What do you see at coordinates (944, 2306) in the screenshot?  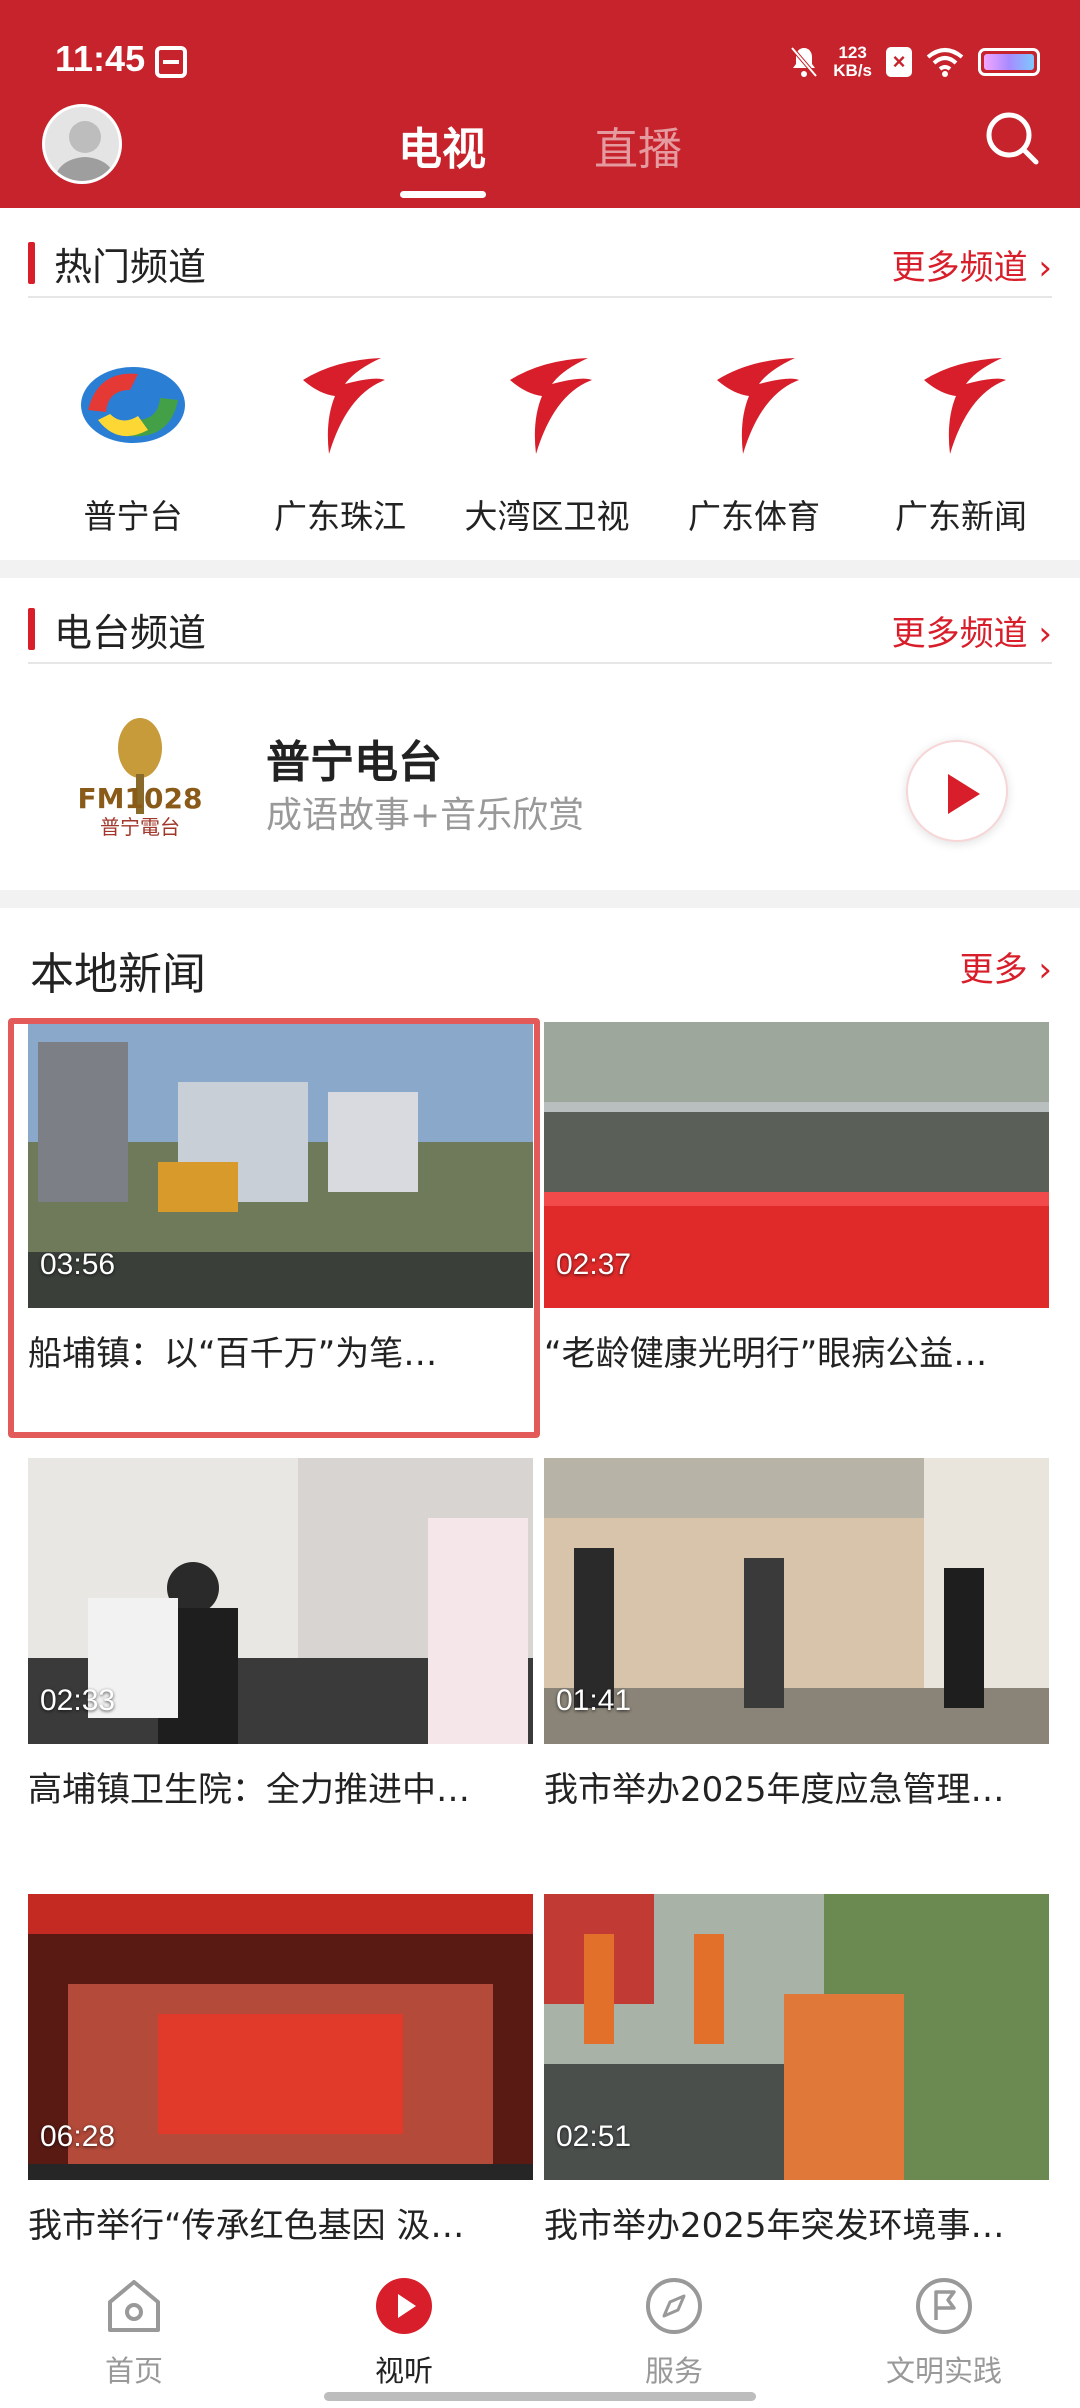 I see `flag-circle-icon` at bounding box center [944, 2306].